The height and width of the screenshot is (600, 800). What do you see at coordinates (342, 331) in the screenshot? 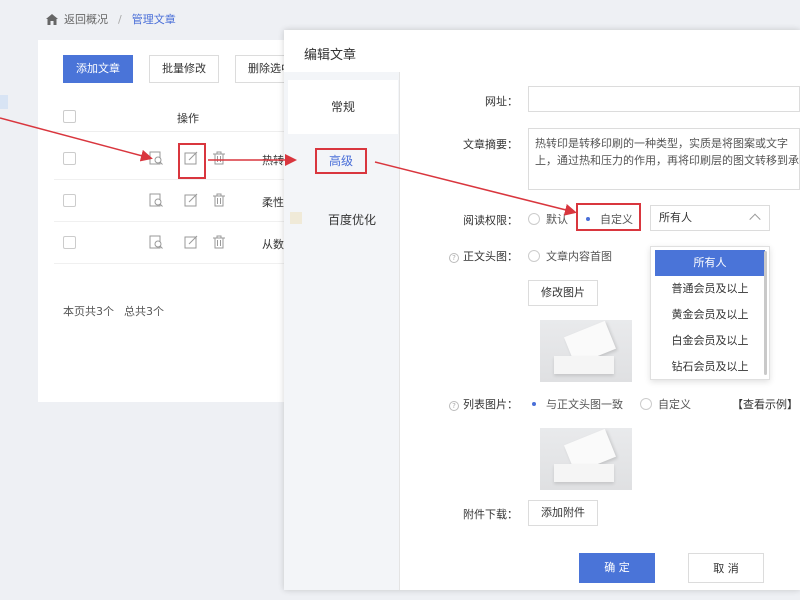
I see `dialog-tab-sidebar: 常规 高级 百度优化` at bounding box center [342, 331].